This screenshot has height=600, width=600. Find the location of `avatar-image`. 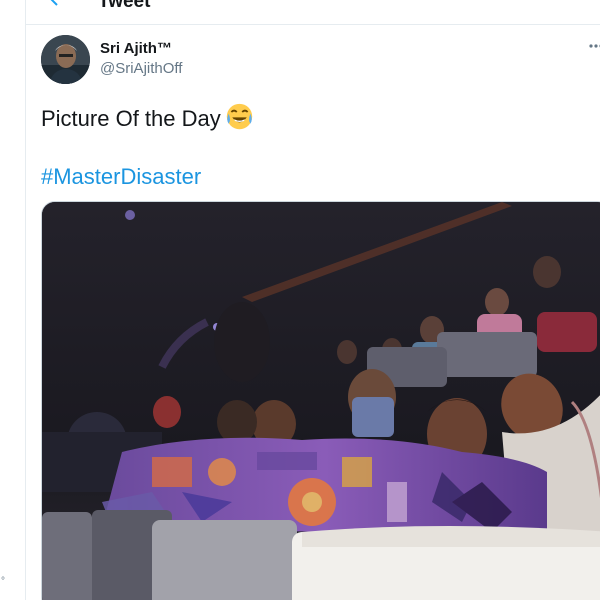

avatar-image is located at coordinates (65, 59).